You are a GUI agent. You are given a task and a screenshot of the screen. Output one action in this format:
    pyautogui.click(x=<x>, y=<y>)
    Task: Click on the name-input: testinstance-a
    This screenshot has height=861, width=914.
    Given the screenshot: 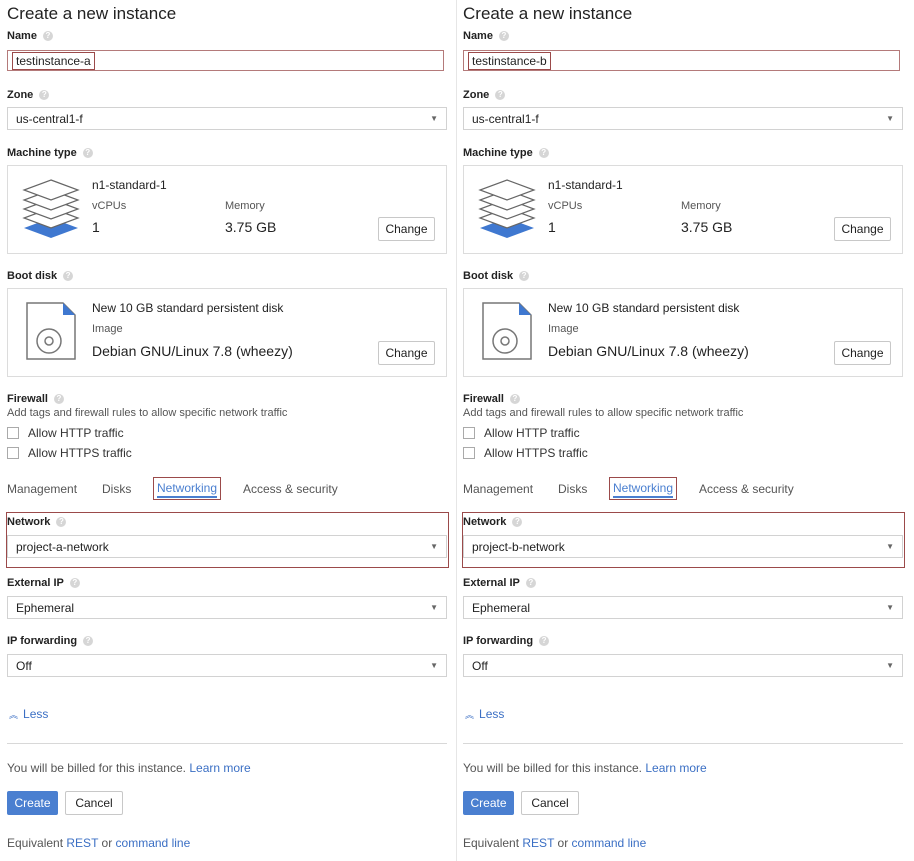 What is the action you would take?
    pyautogui.click(x=225, y=60)
    